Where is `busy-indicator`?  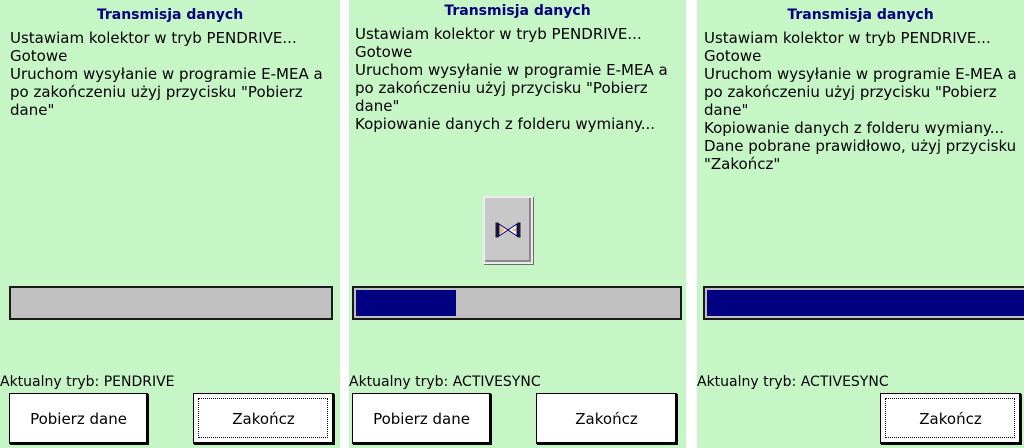
busy-indicator is located at coordinates (508, 230).